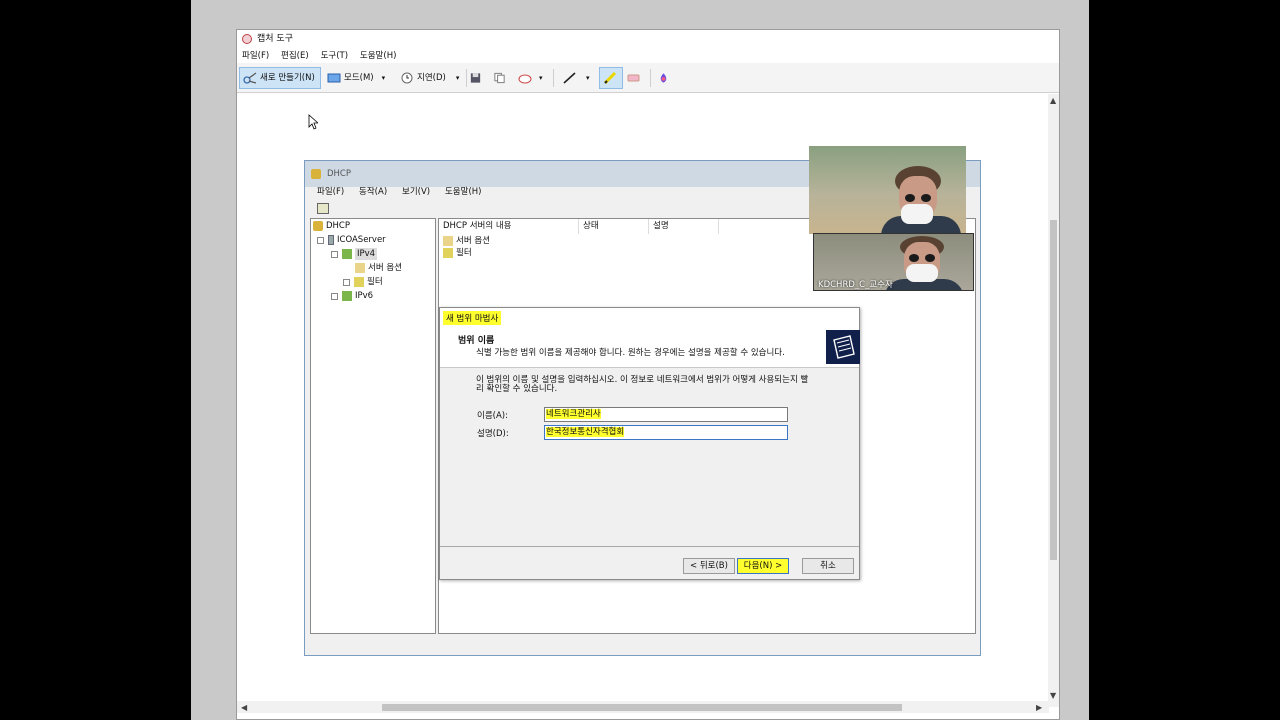 The width and height of the screenshot is (1280, 720). I want to click on snip-titlebar: 캡처 도구, so click(648, 39).